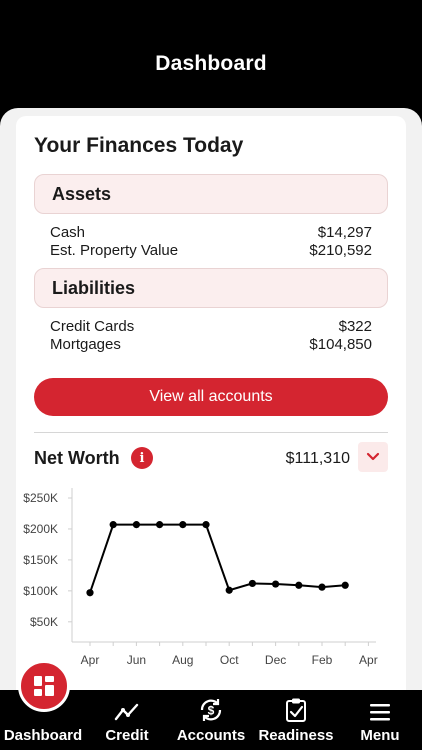  Describe the element at coordinates (77, 458) in the screenshot. I see `net-worth-label: Net Worth` at that location.